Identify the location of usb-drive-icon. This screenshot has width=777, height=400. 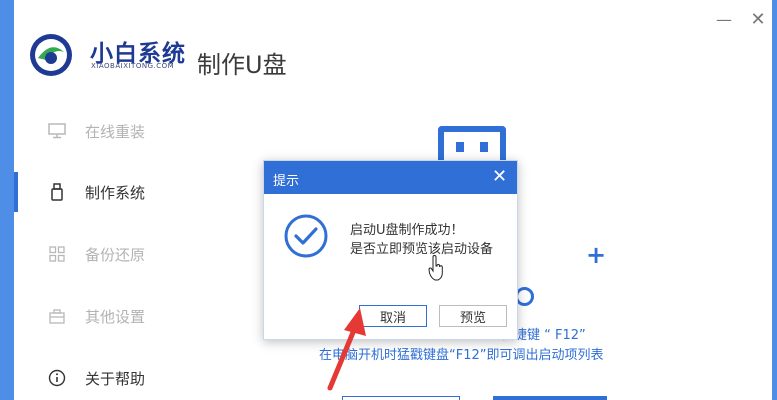
(57, 192).